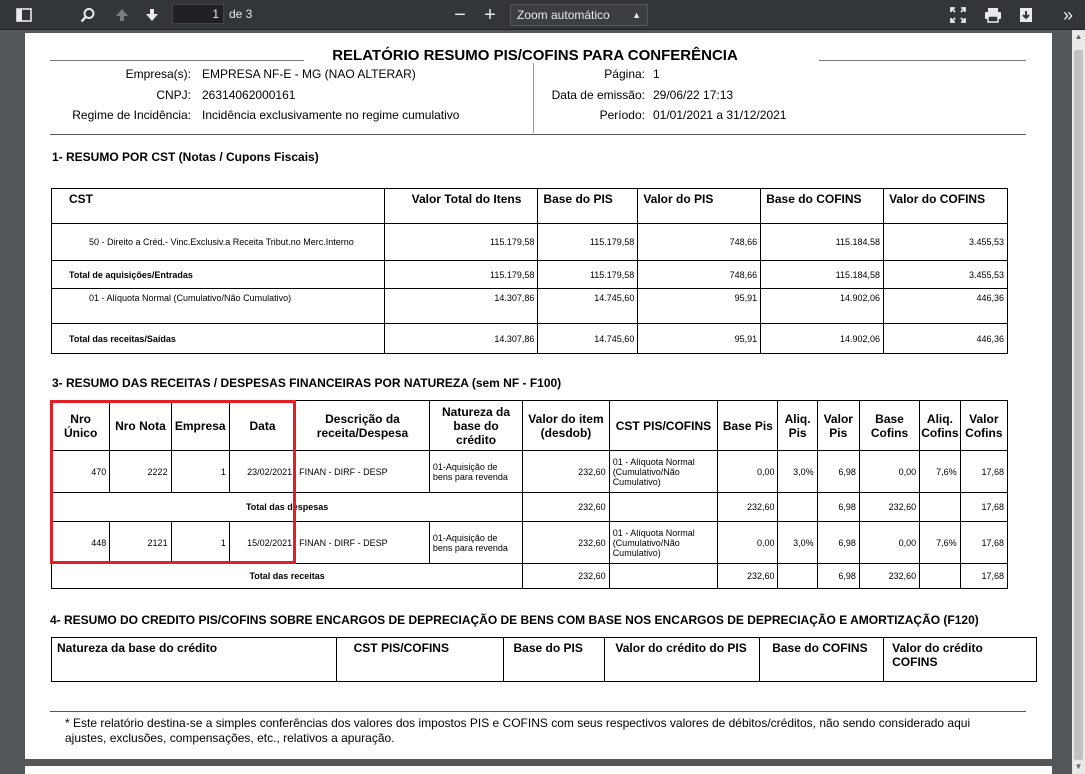  What do you see at coordinates (158, 74) in the screenshot?
I see `company-label: Empresa(s):` at bounding box center [158, 74].